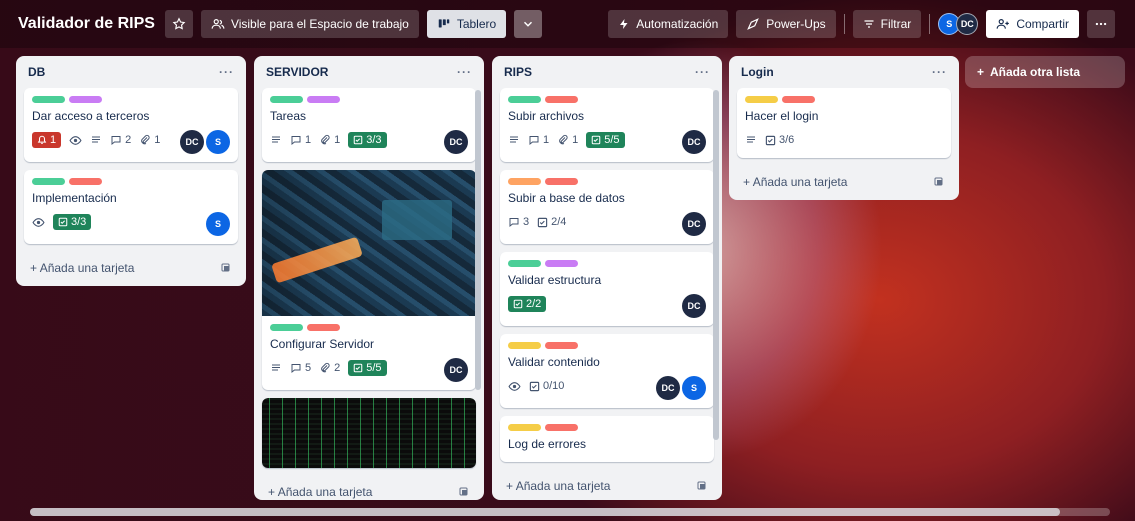 Image resolution: width=1135 pixels, height=521 pixels. Describe the element at coordinates (466, 24) in the screenshot. I see `view-board-button: Tablero` at that location.